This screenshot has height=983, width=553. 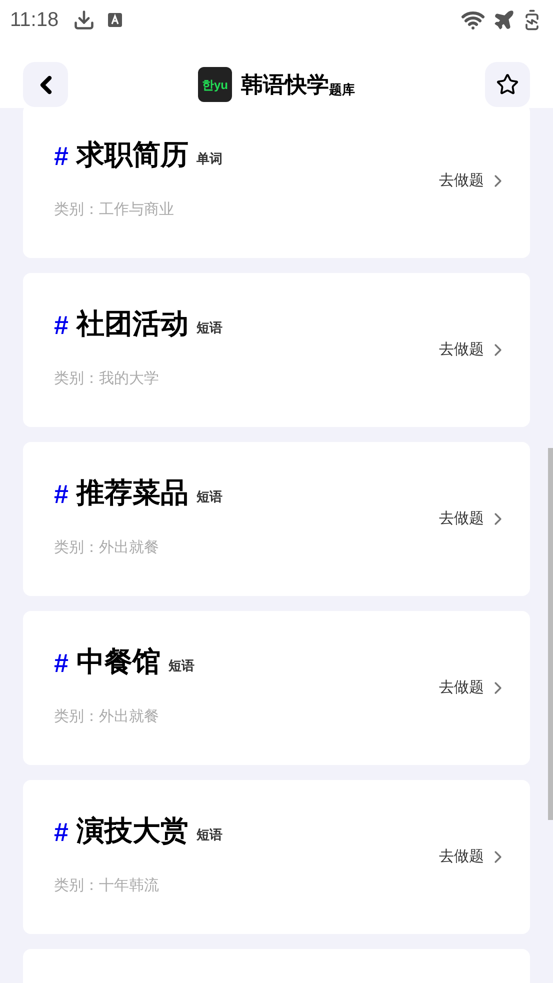 What do you see at coordinates (550, 634) in the screenshot?
I see `scrollbar` at bounding box center [550, 634].